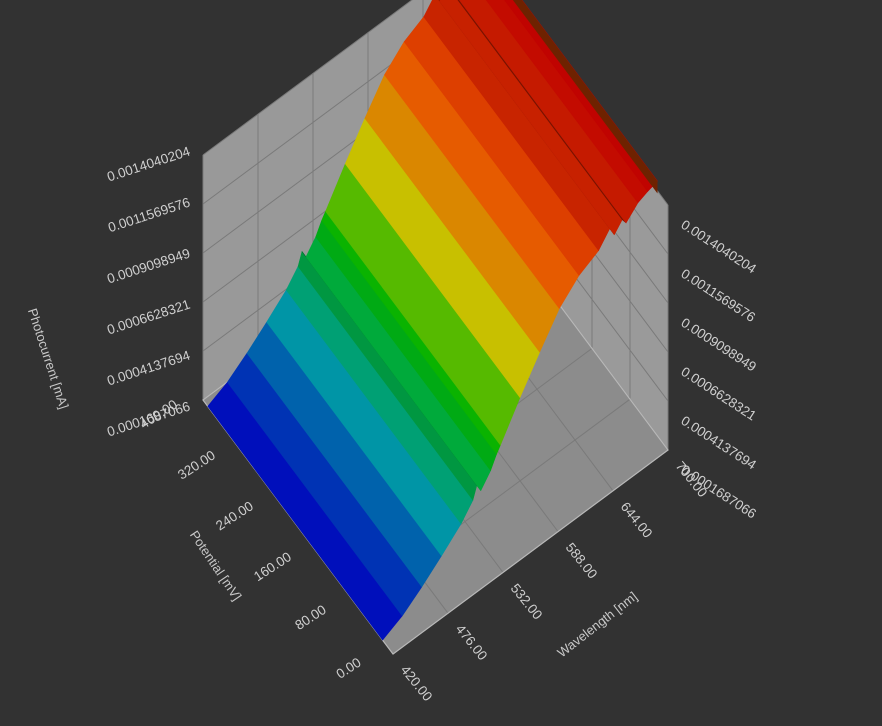 The width and height of the screenshot is (882, 726). Describe the element at coordinates (348, 668) in the screenshot. I see `potential-tick-label: 0.00` at that location.